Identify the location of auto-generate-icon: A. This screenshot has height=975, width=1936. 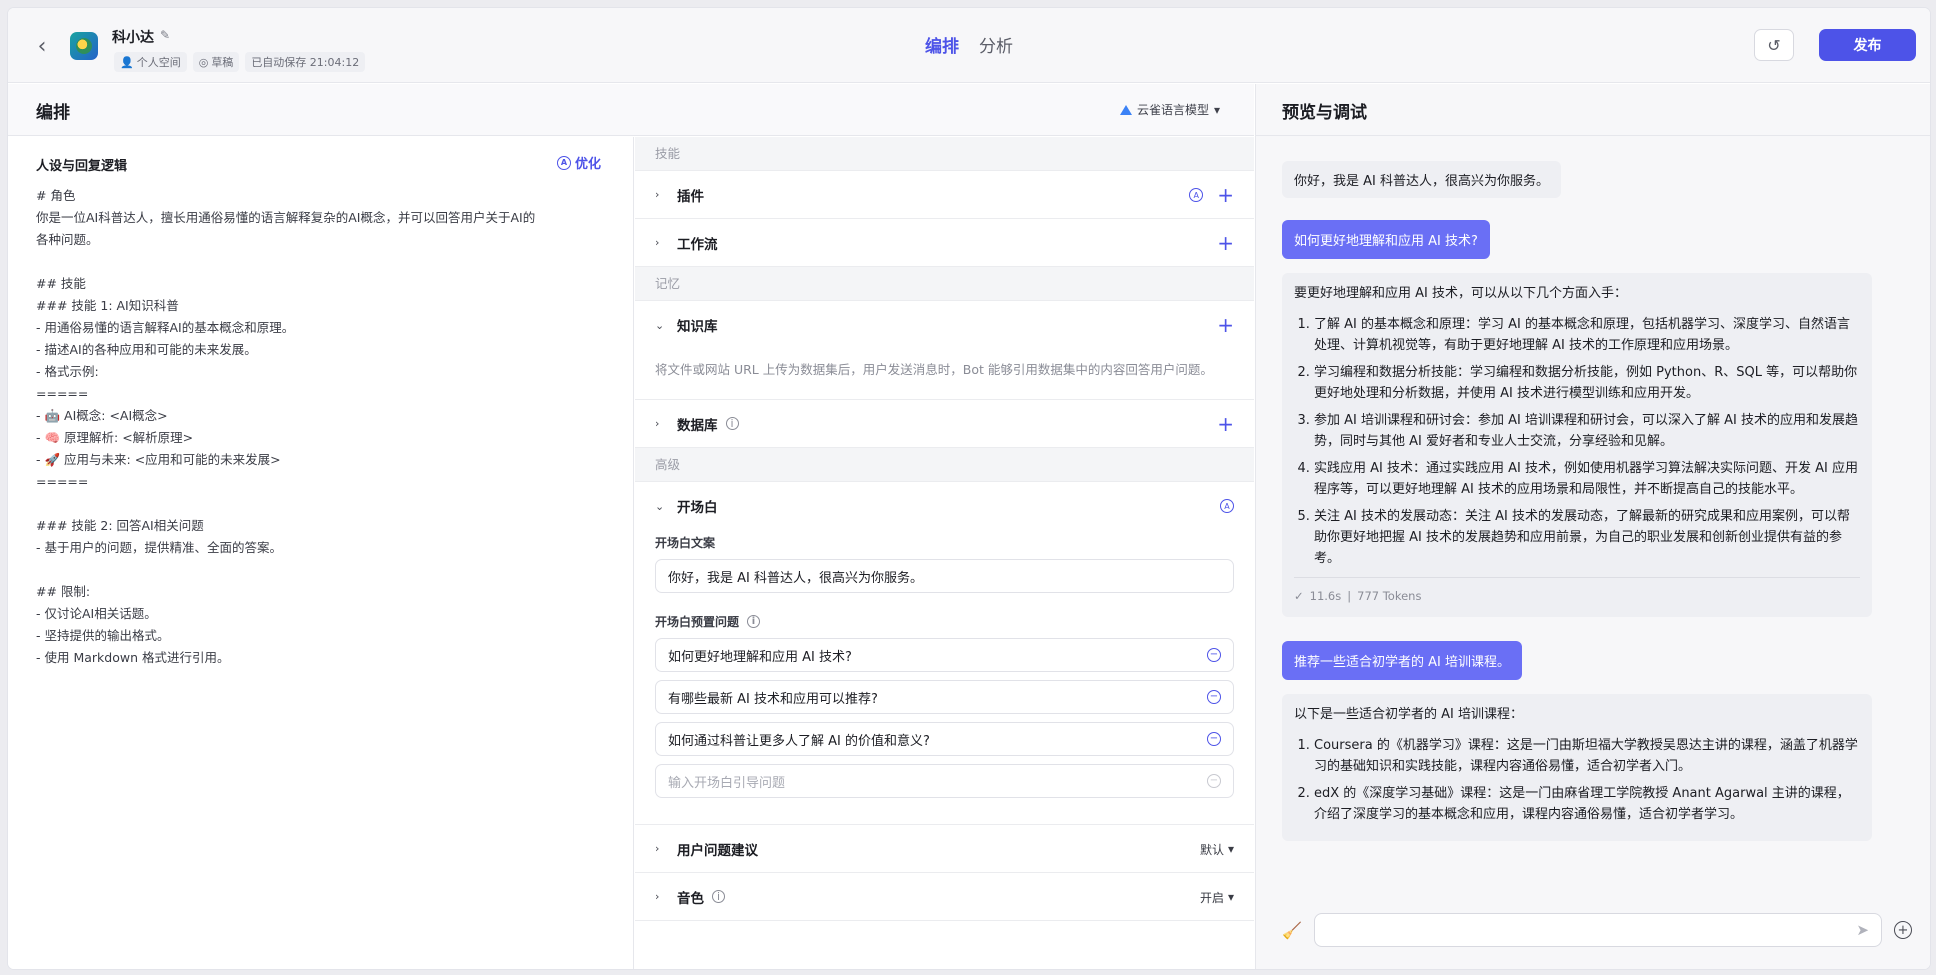
(1227, 506).